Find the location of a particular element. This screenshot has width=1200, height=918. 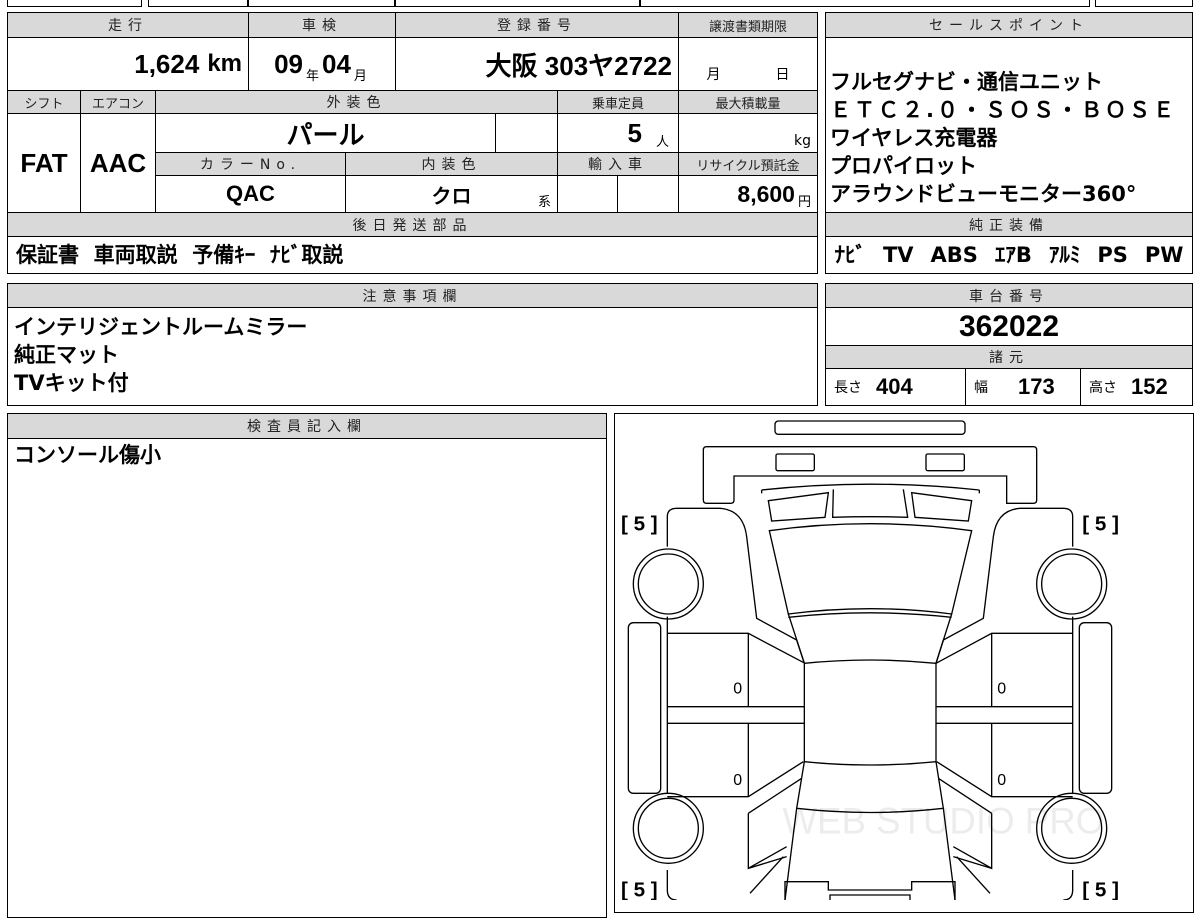

recycle-unit: 円 is located at coordinates (804, 201).